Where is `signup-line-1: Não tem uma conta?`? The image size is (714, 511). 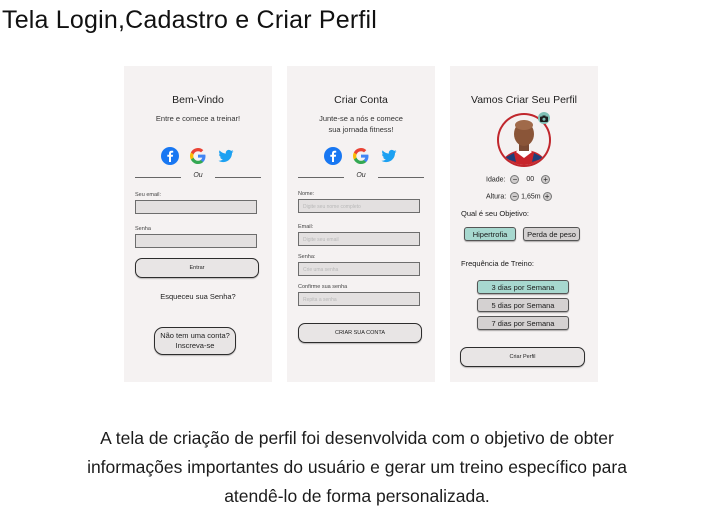 signup-line-1: Não tem uma conta? is located at coordinates (195, 335).